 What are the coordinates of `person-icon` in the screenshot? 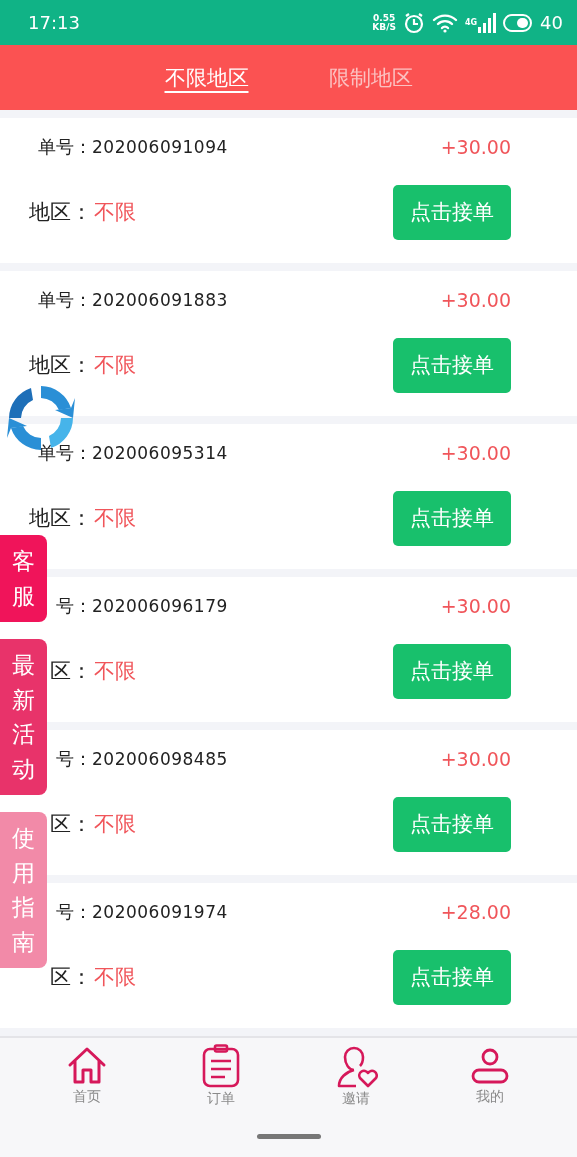 It's located at (489, 1066).